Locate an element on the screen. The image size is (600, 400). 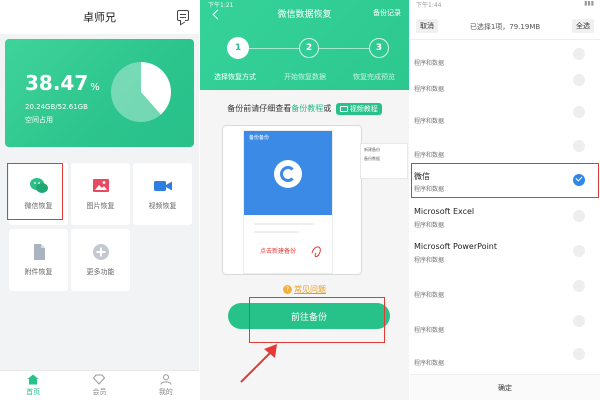
mock-backup-screen: 备份备份 is located at coordinates (288, 173).